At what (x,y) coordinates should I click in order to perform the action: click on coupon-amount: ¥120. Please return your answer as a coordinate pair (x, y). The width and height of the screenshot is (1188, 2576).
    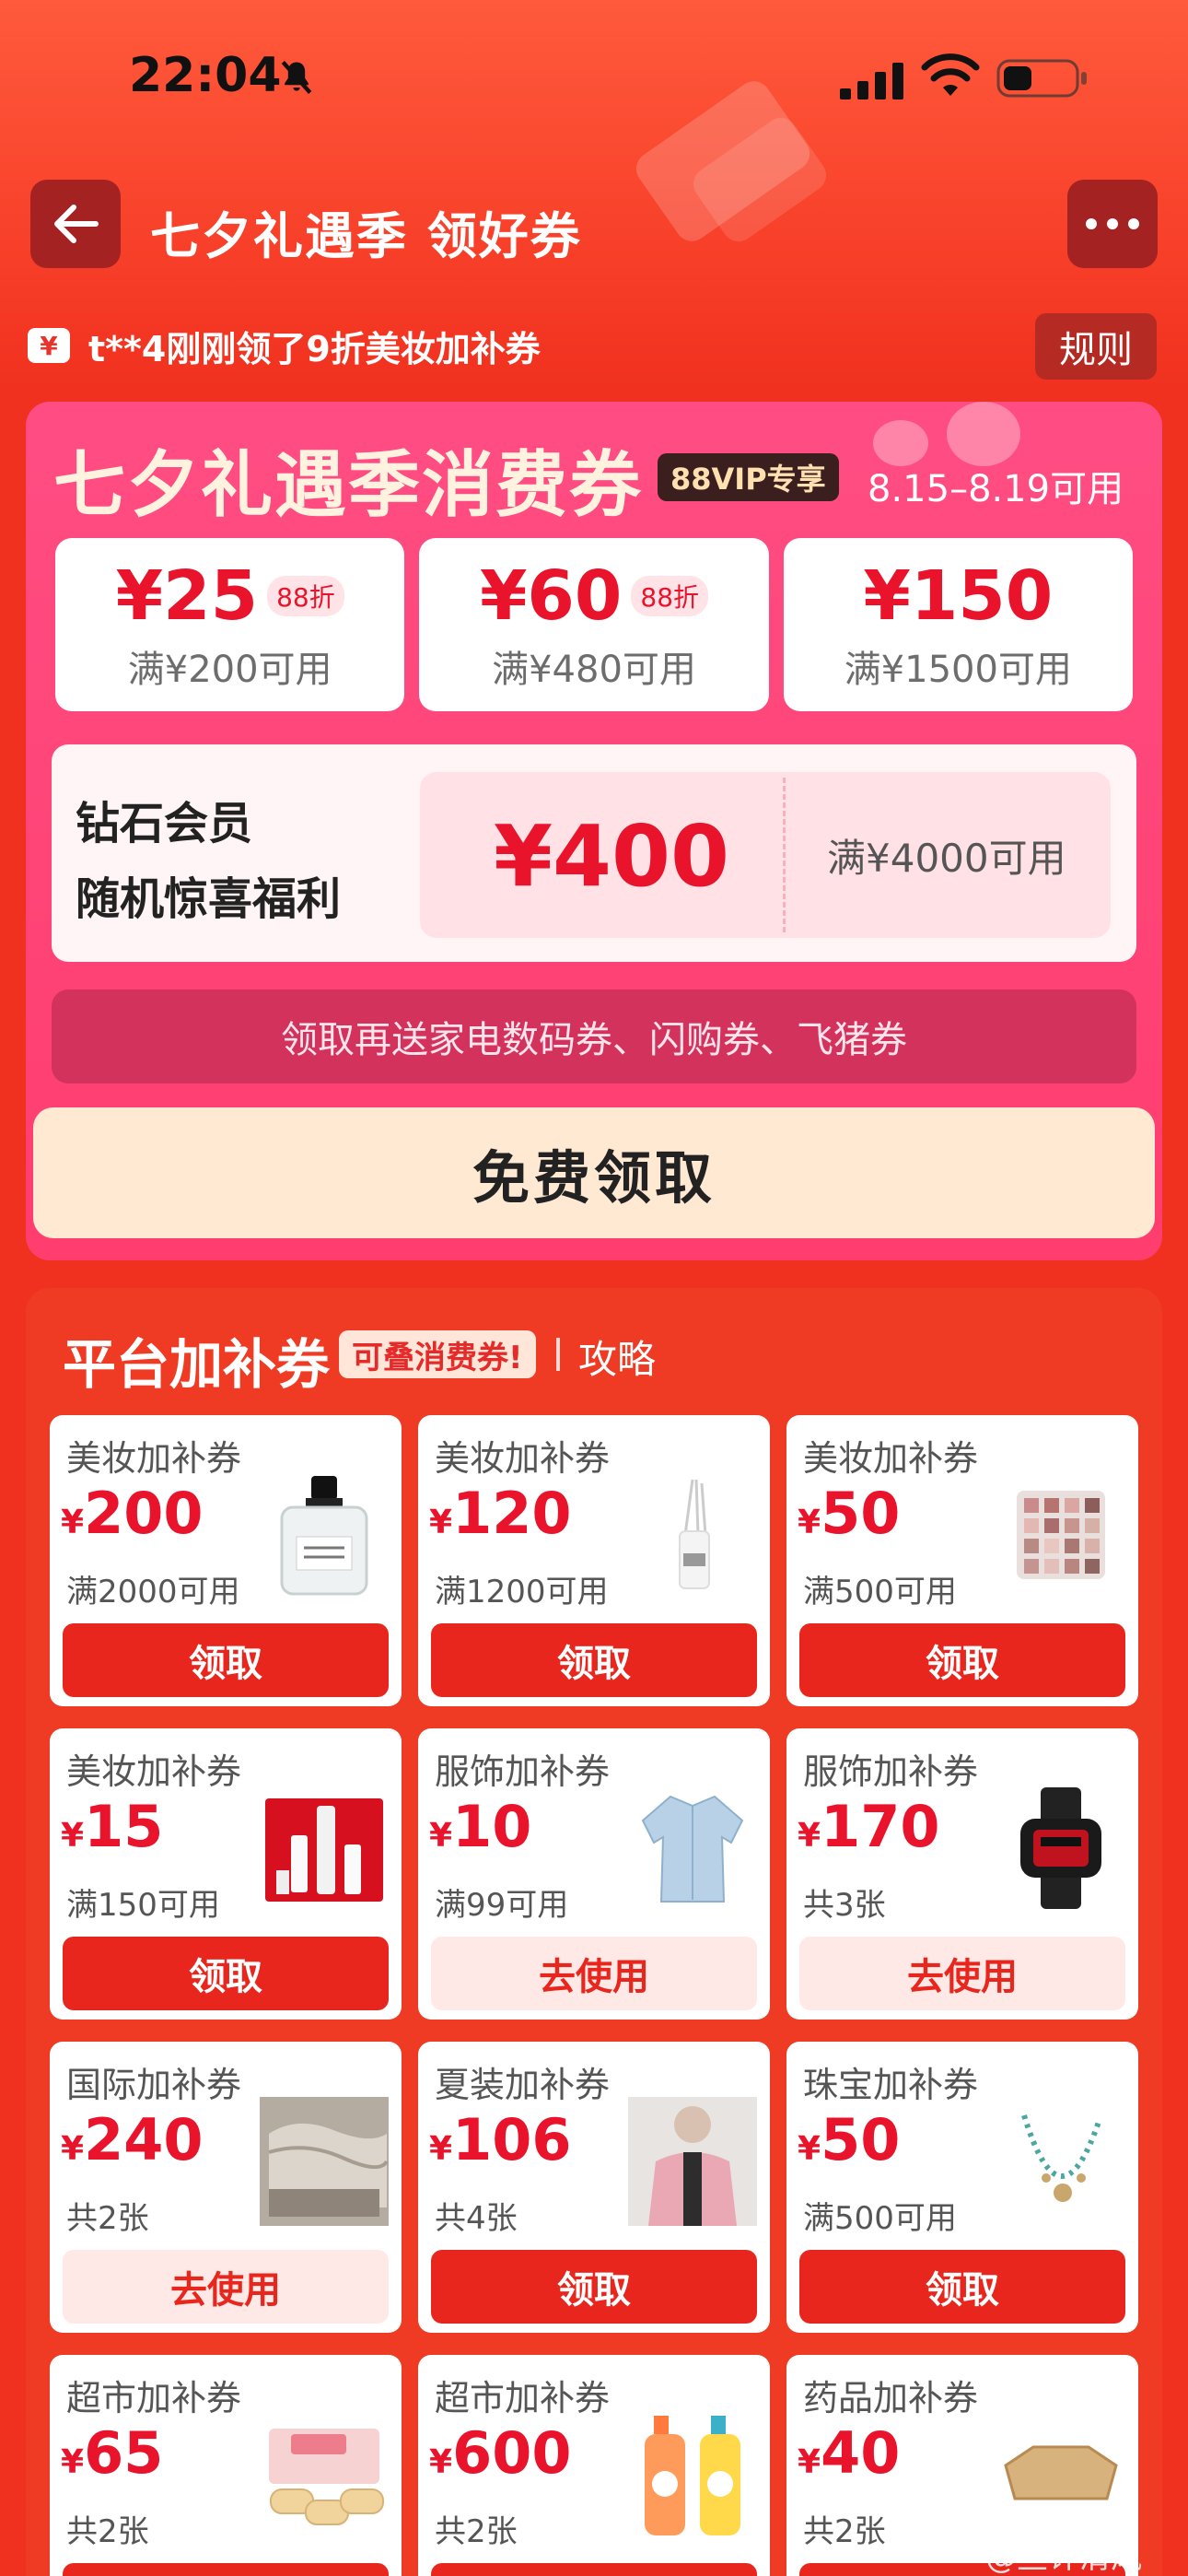
    Looking at the image, I should click on (500, 1513).